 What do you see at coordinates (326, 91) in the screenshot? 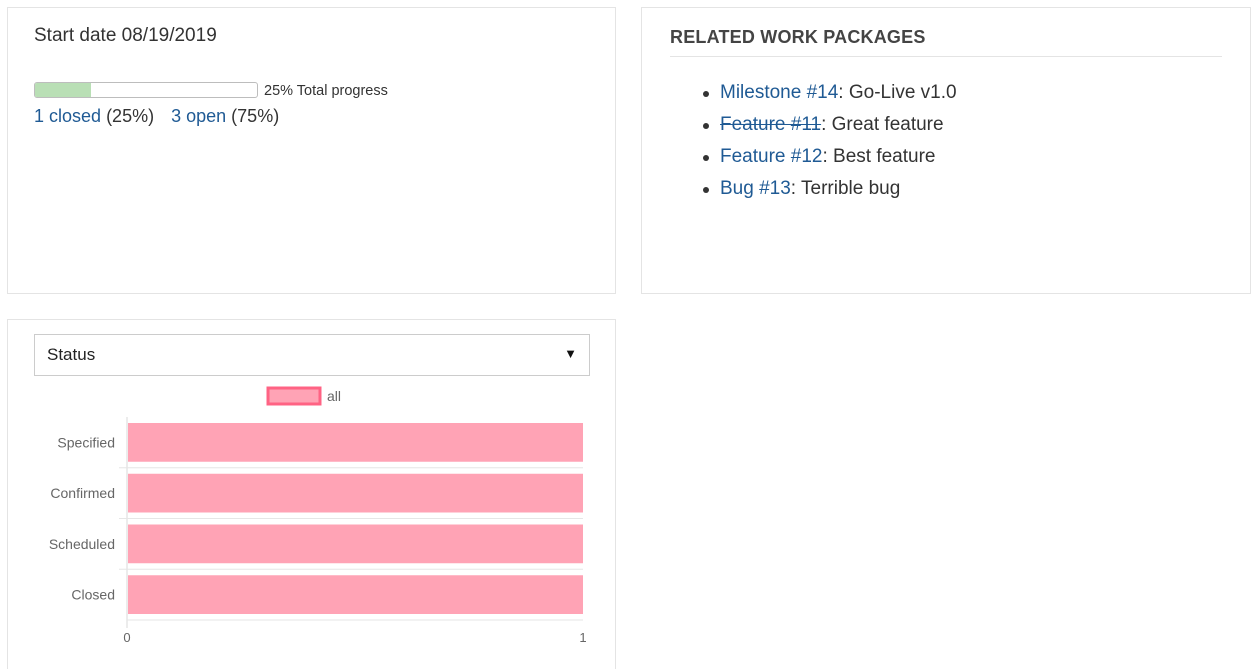
I see `total-progress-label: 25% Total progress` at bounding box center [326, 91].